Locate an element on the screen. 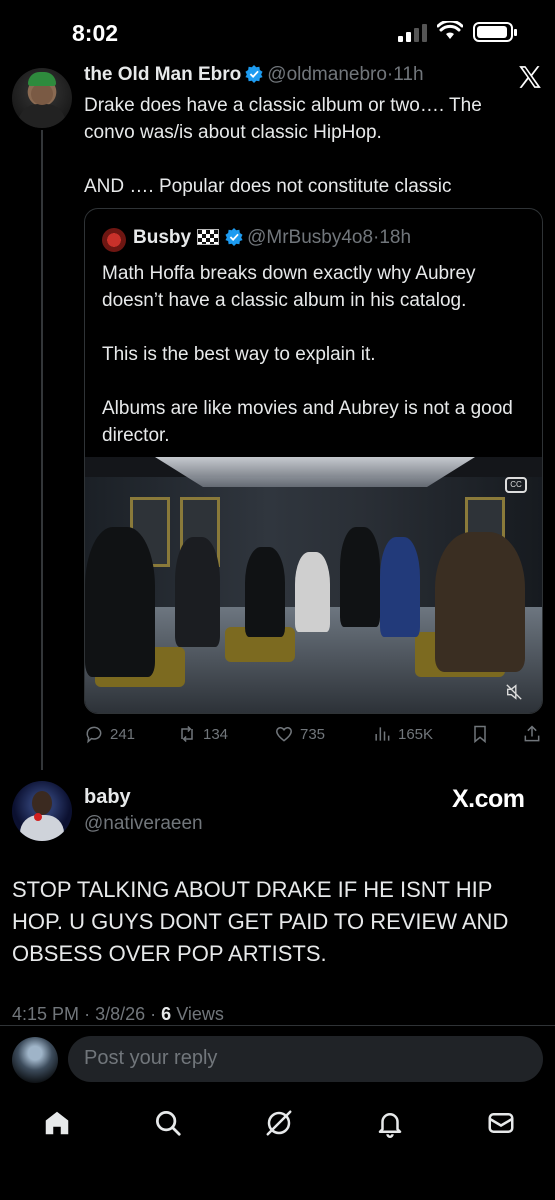  quoted-author-name: Busby is located at coordinates (162, 237).